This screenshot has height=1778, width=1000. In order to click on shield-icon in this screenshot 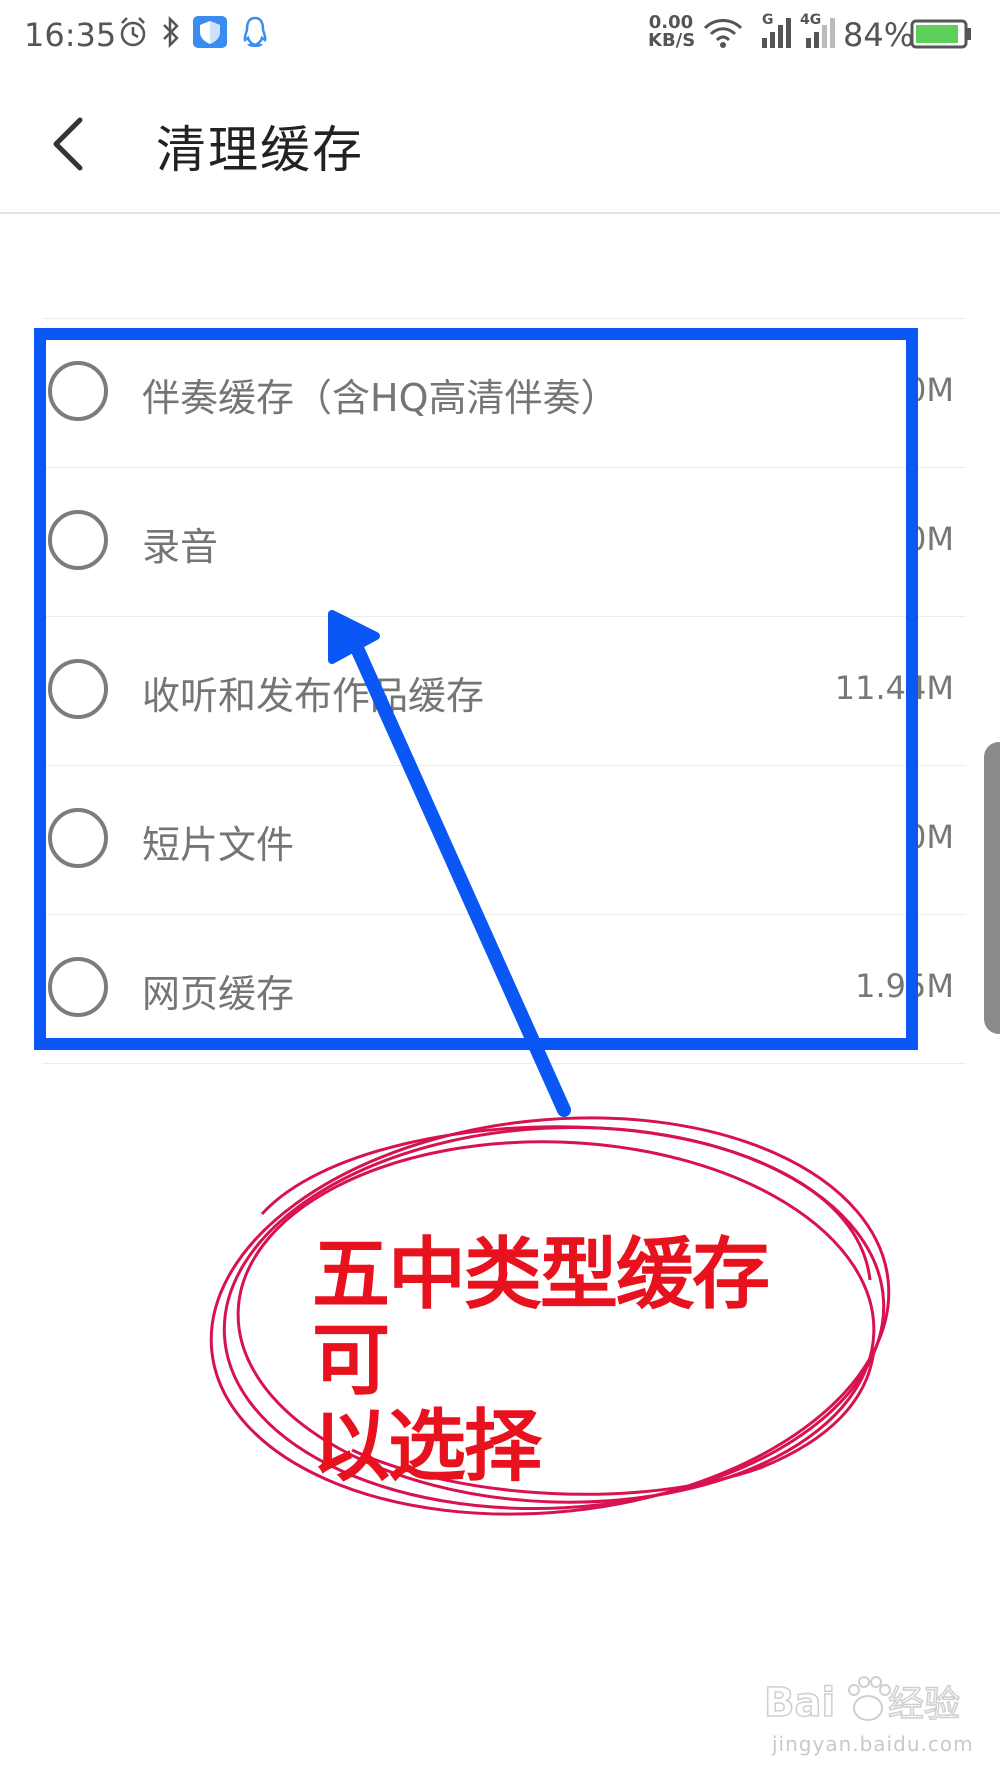, I will do `click(210, 32)`.